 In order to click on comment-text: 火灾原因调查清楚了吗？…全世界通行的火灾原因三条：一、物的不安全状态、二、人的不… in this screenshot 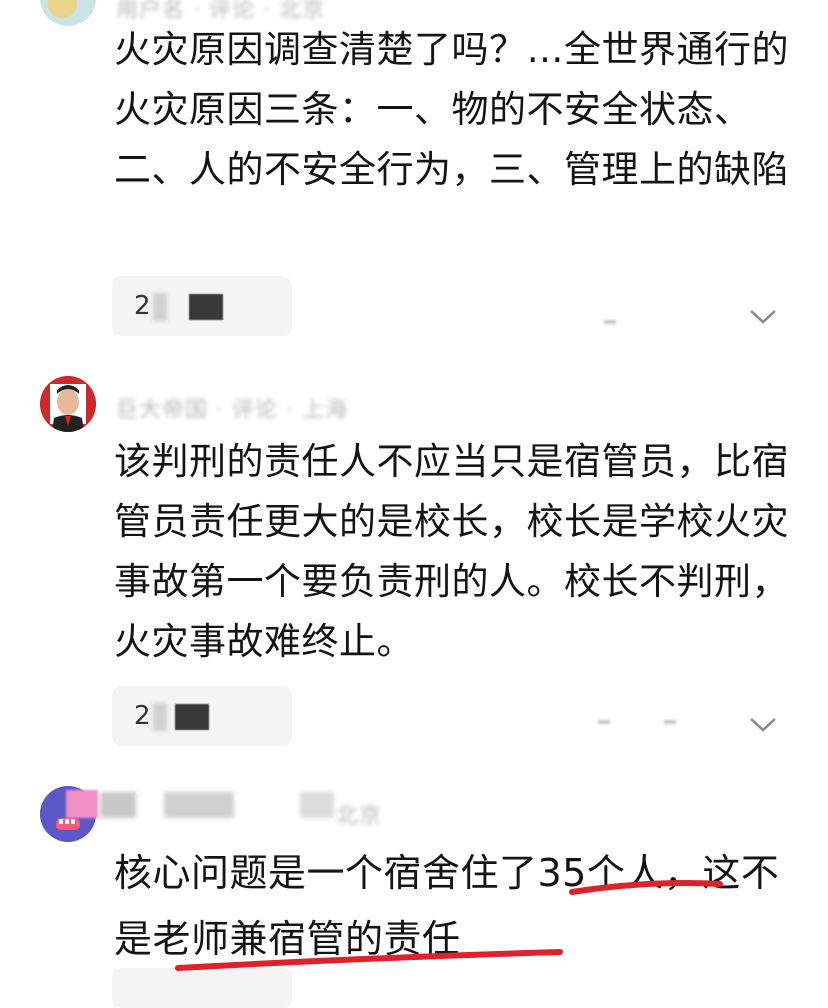, I will do `click(451, 109)`.